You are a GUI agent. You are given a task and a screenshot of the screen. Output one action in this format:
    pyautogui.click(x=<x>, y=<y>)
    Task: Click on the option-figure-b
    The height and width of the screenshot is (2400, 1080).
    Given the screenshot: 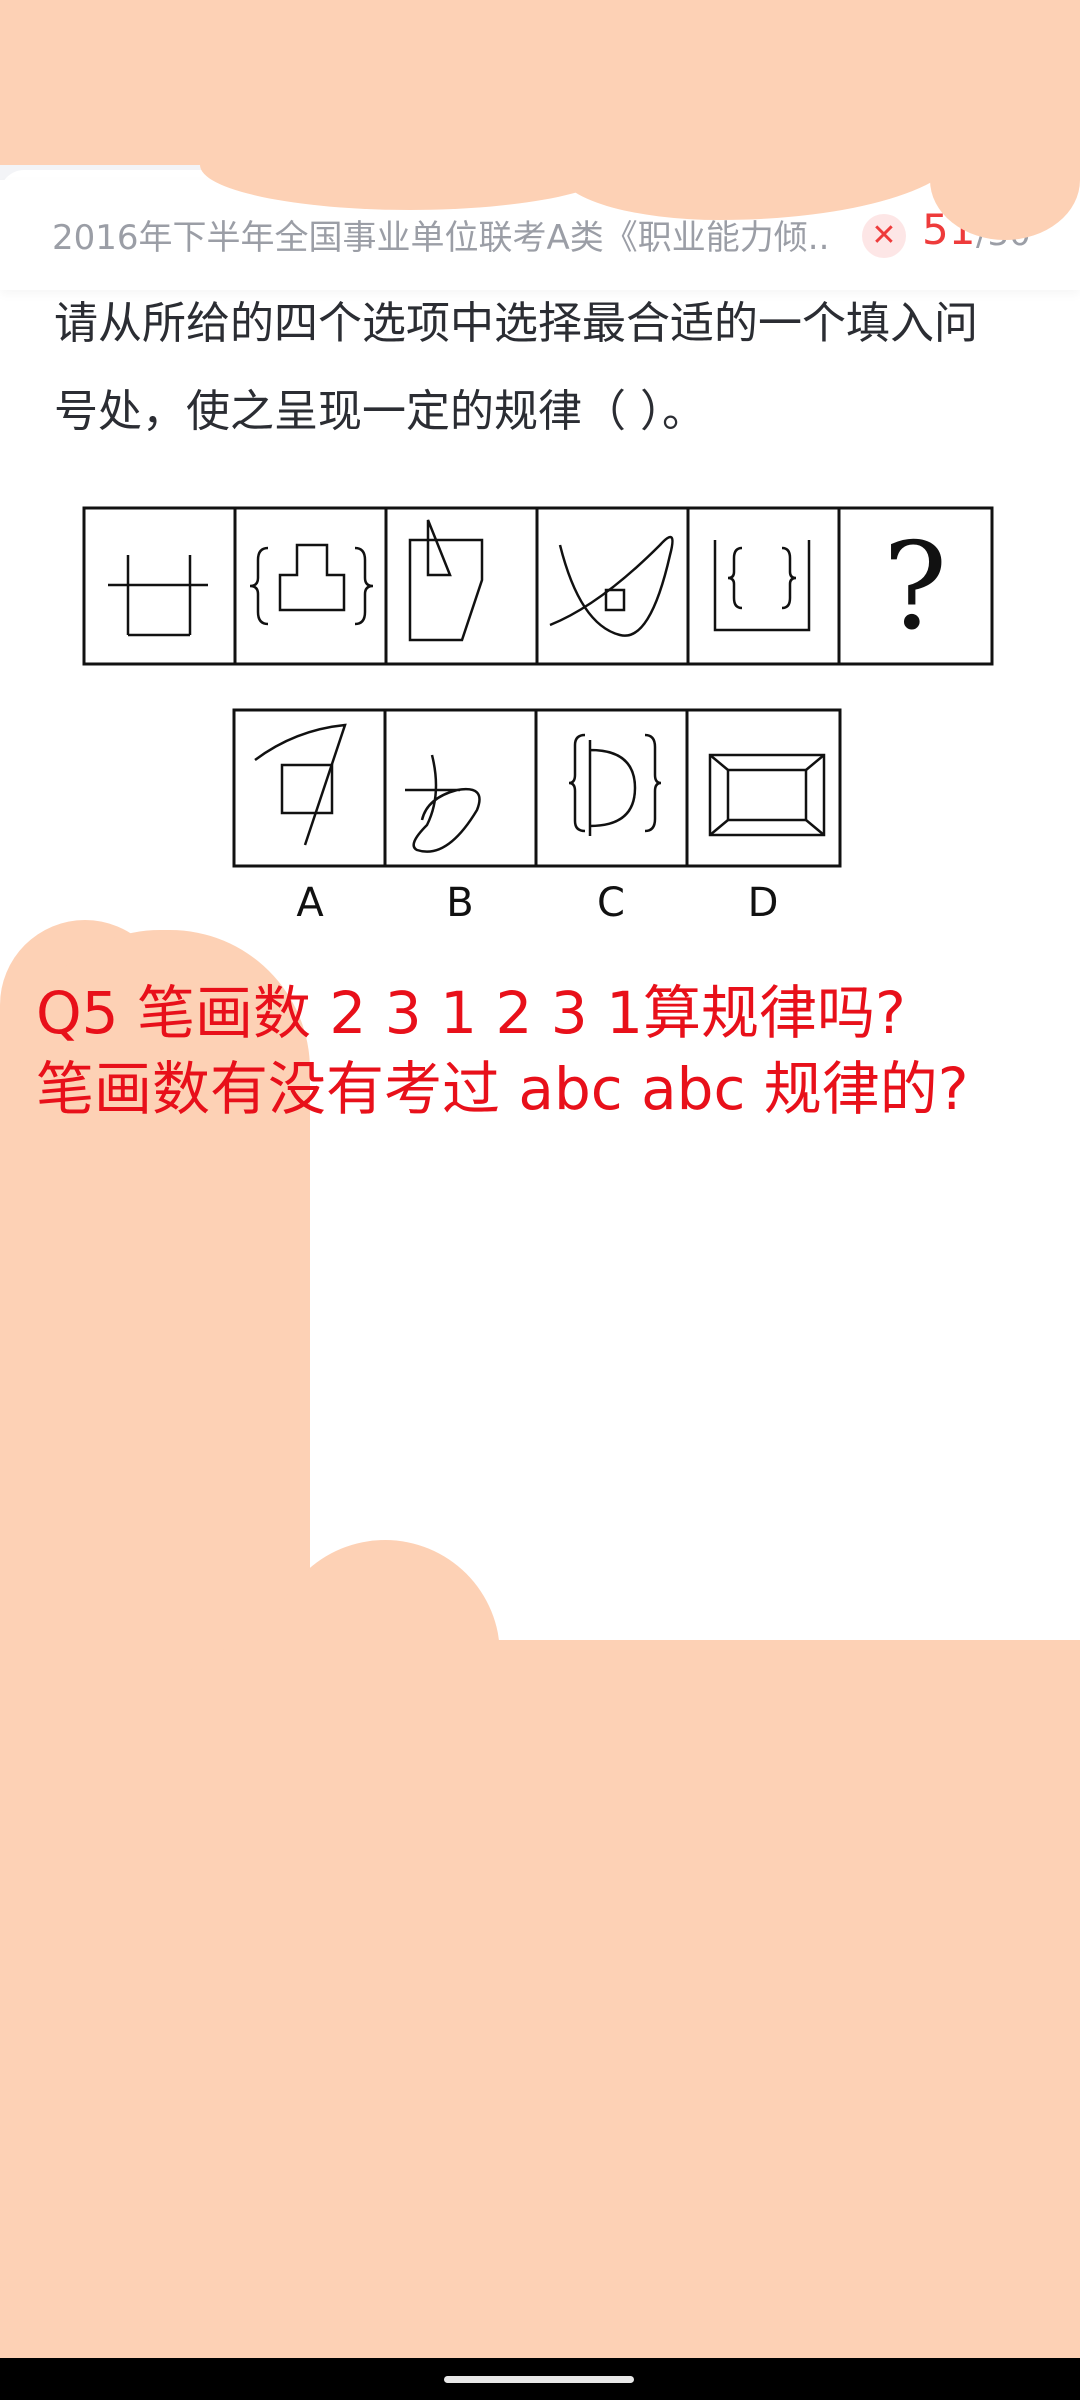 What is the action you would take?
    pyautogui.click(x=443, y=803)
    